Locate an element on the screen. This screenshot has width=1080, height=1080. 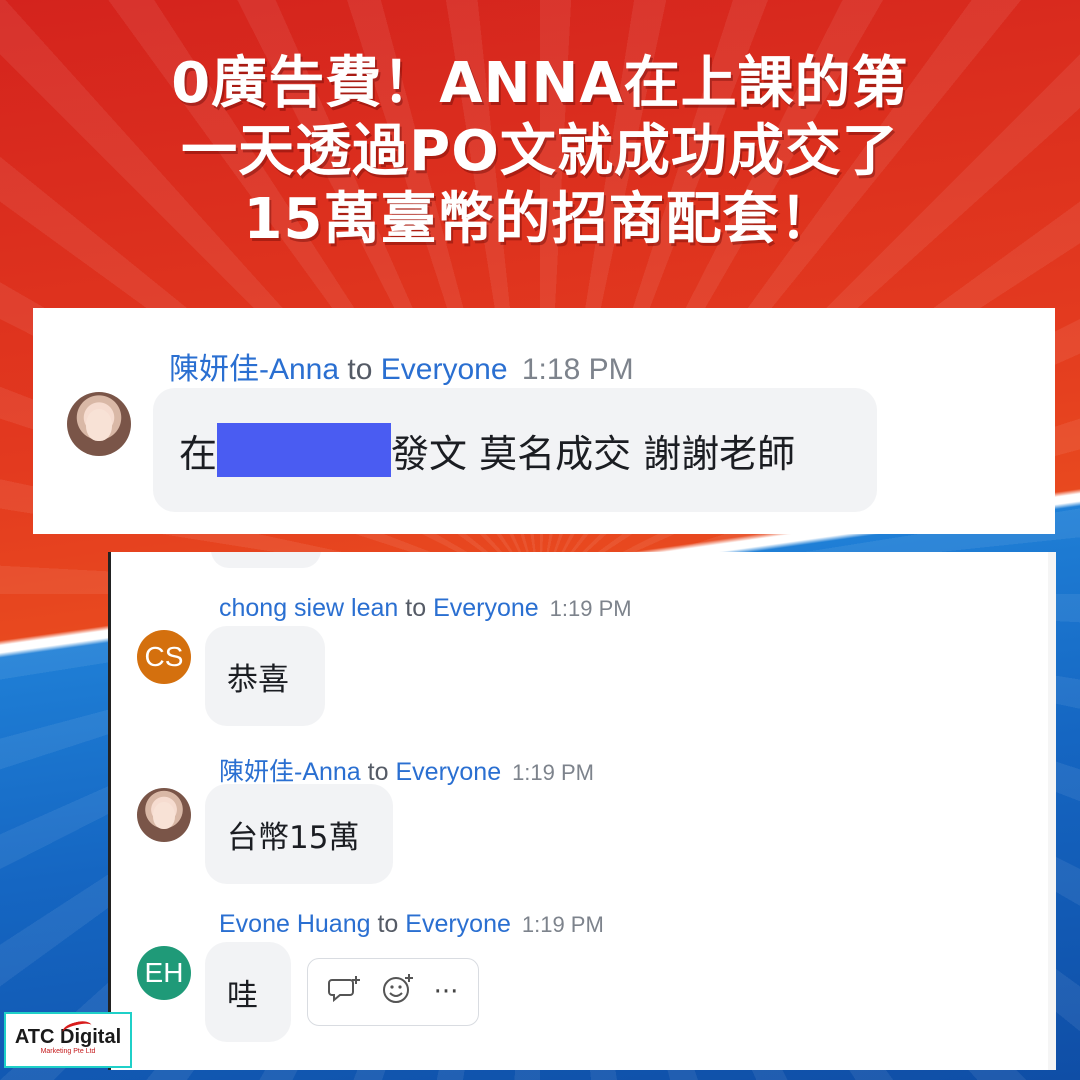
logo-sub-text: Marketing Pte Ltd is located at coordinates (68, 1051).